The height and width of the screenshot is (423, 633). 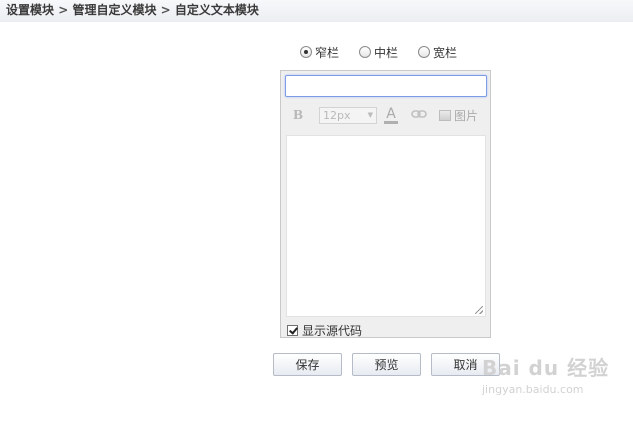 What do you see at coordinates (316, 11) in the screenshot?
I see `breadcrumb: 设置模块 > 管理自定义模块 > 自定义文本模块` at bounding box center [316, 11].